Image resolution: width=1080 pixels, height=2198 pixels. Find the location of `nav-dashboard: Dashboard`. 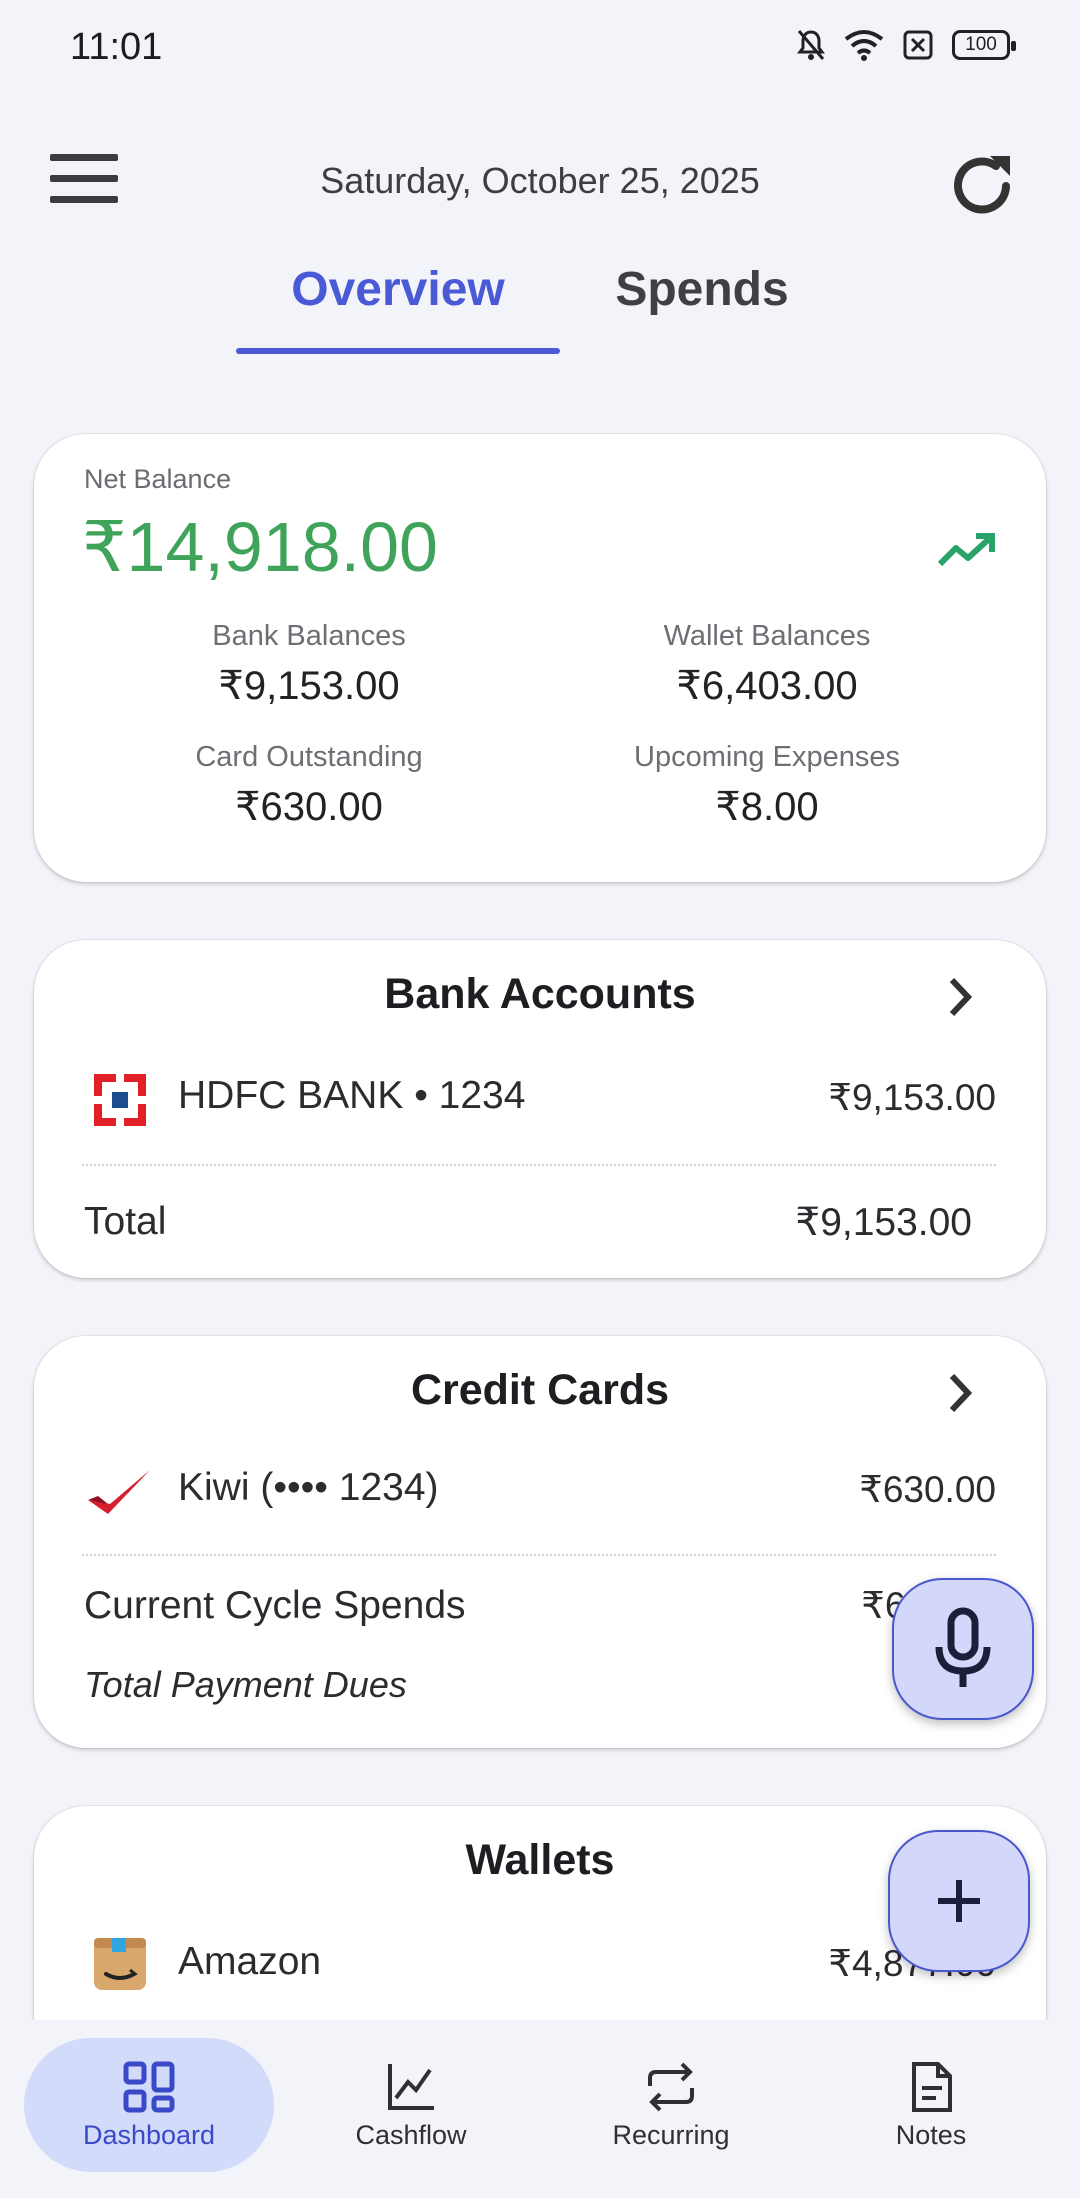

nav-dashboard: Dashboard is located at coordinates (149, 2105).